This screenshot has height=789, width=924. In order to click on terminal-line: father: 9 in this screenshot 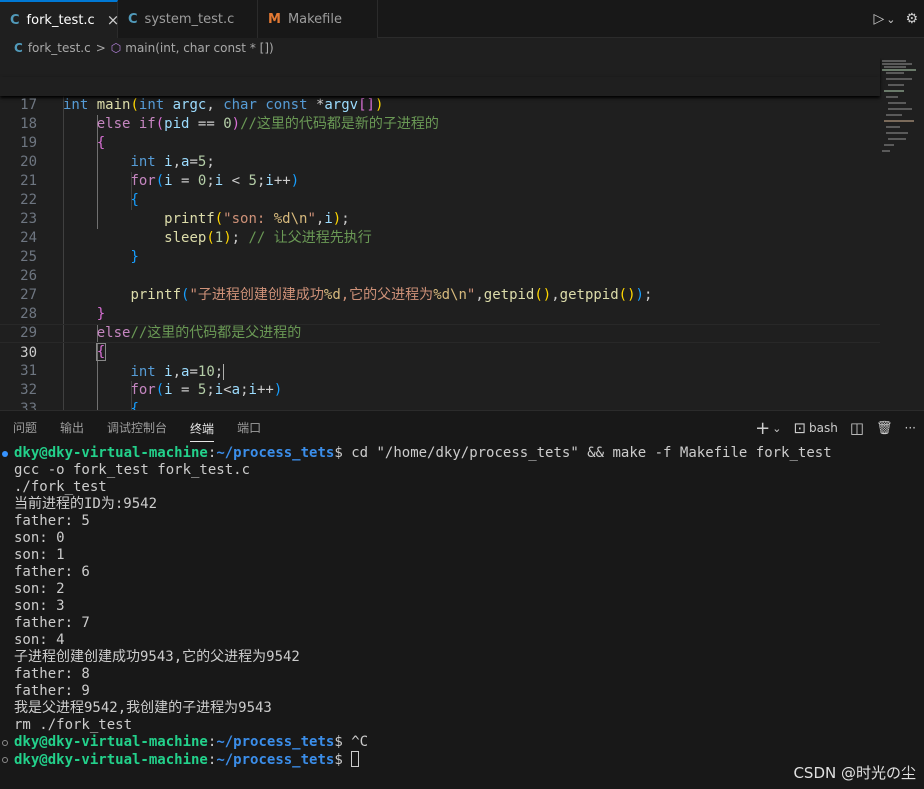, I will do `click(52, 691)`.